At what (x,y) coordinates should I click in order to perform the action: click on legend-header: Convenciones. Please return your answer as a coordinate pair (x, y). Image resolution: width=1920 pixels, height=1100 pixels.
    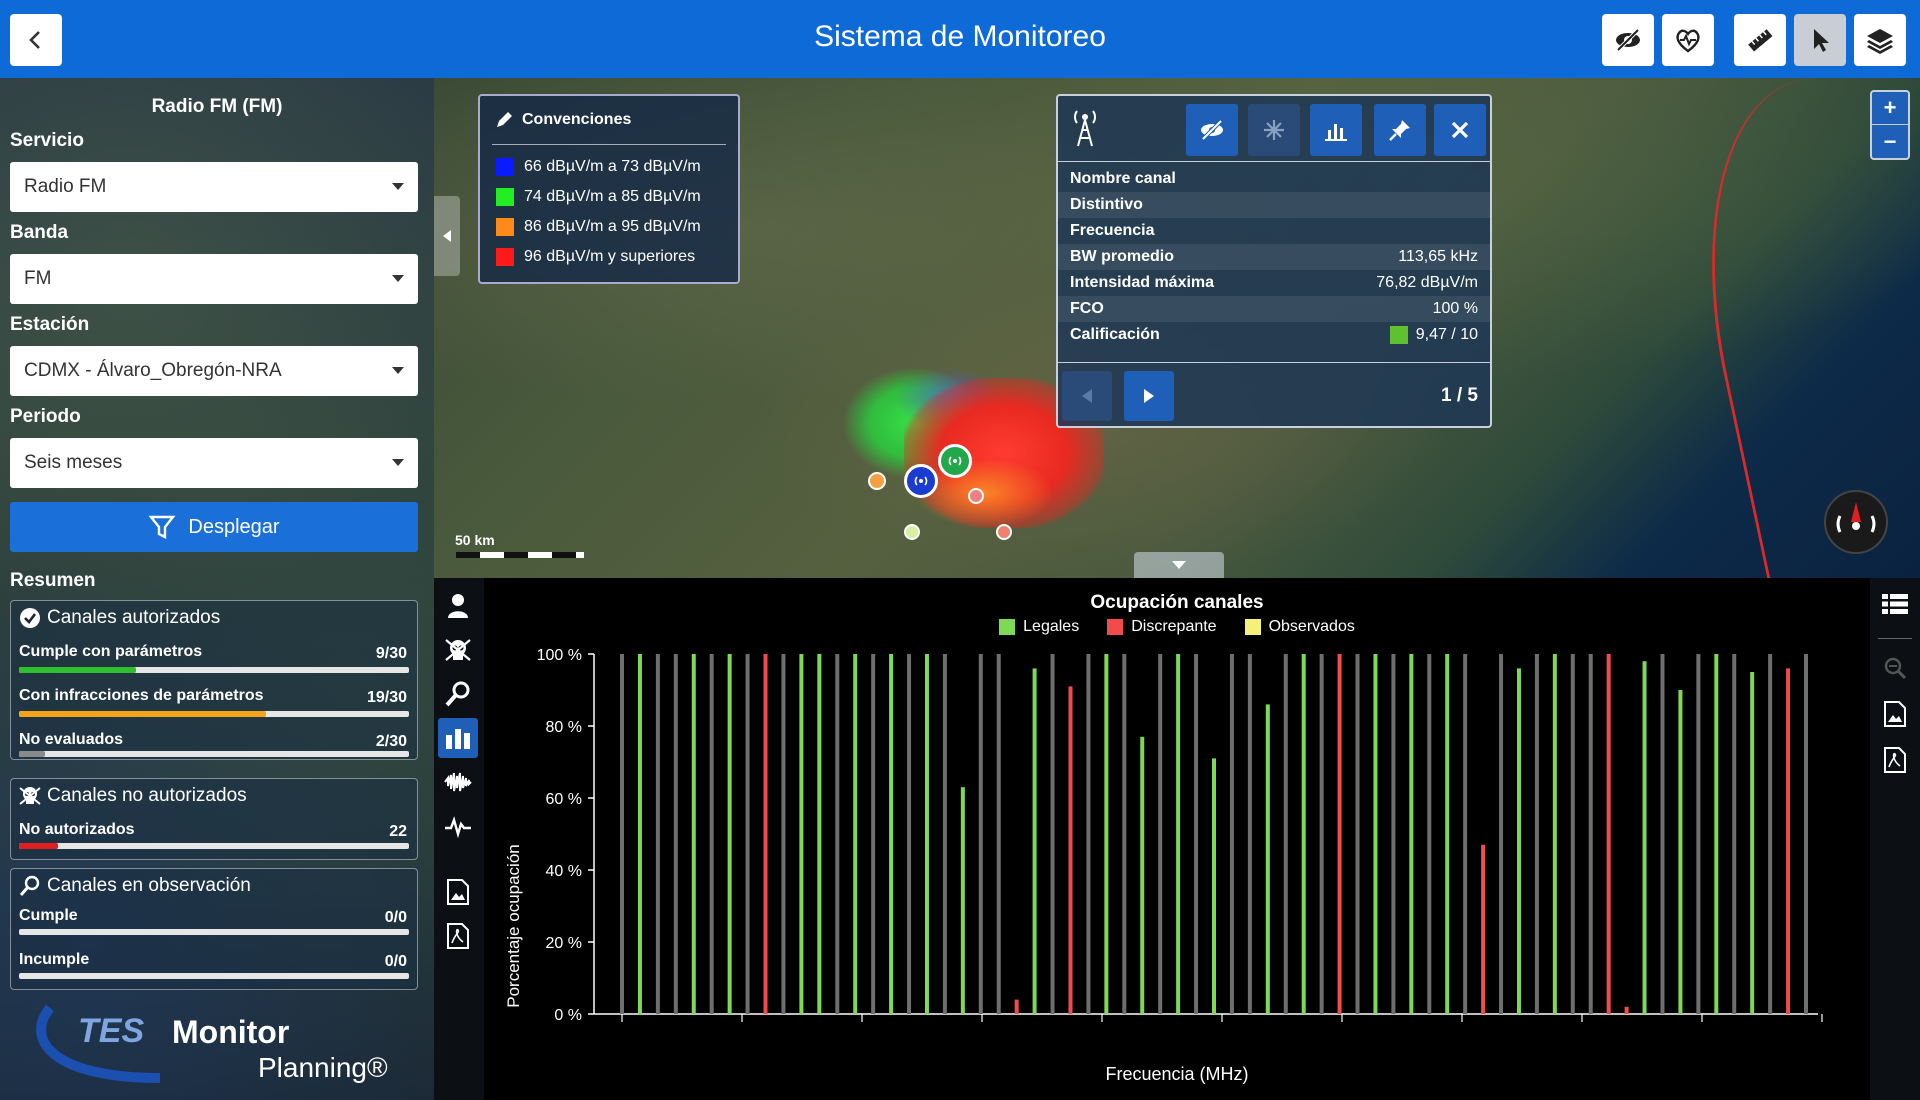
    Looking at the image, I should click on (562, 120).